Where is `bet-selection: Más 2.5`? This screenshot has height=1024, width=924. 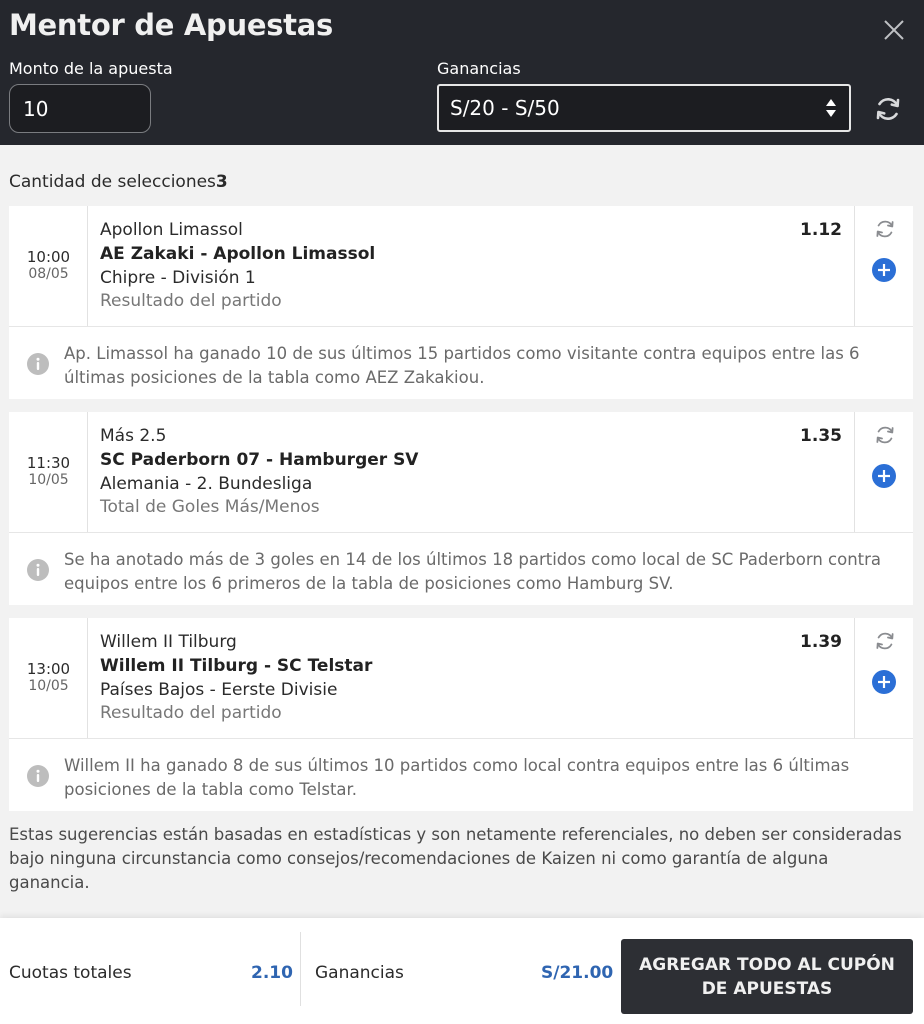 bet-selection: Más 2.5 is located at coordinates (133, 436).